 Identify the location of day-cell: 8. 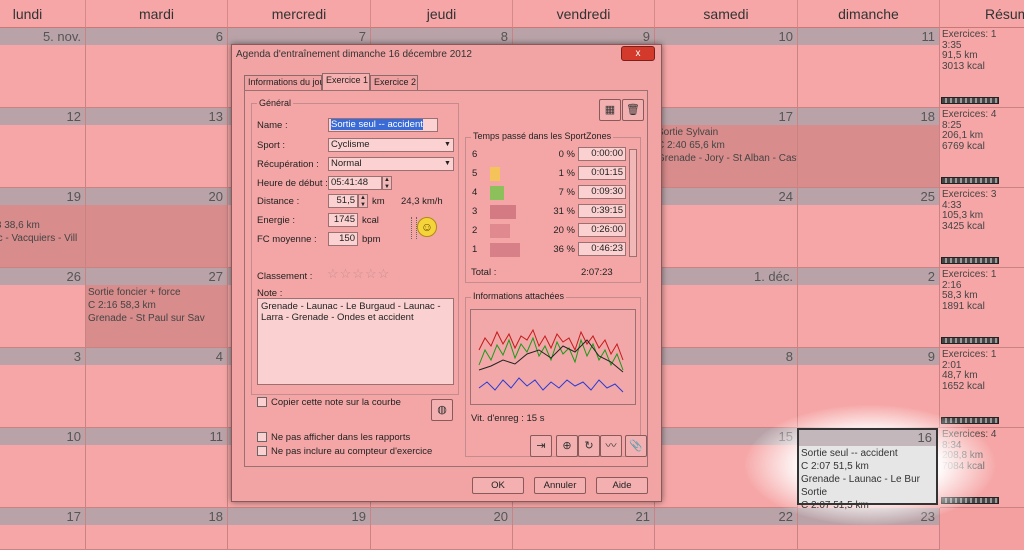
(726, 388).